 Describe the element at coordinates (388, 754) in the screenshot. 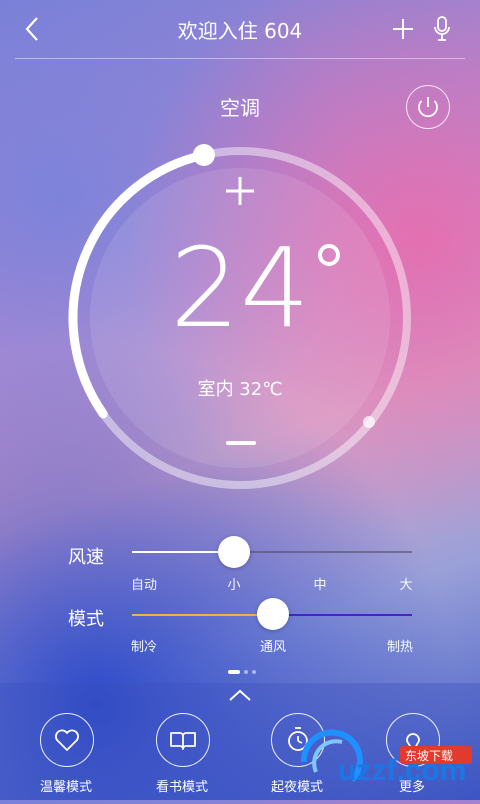

I see `site-watermark: uzzf.com 东坡下载` at that location.